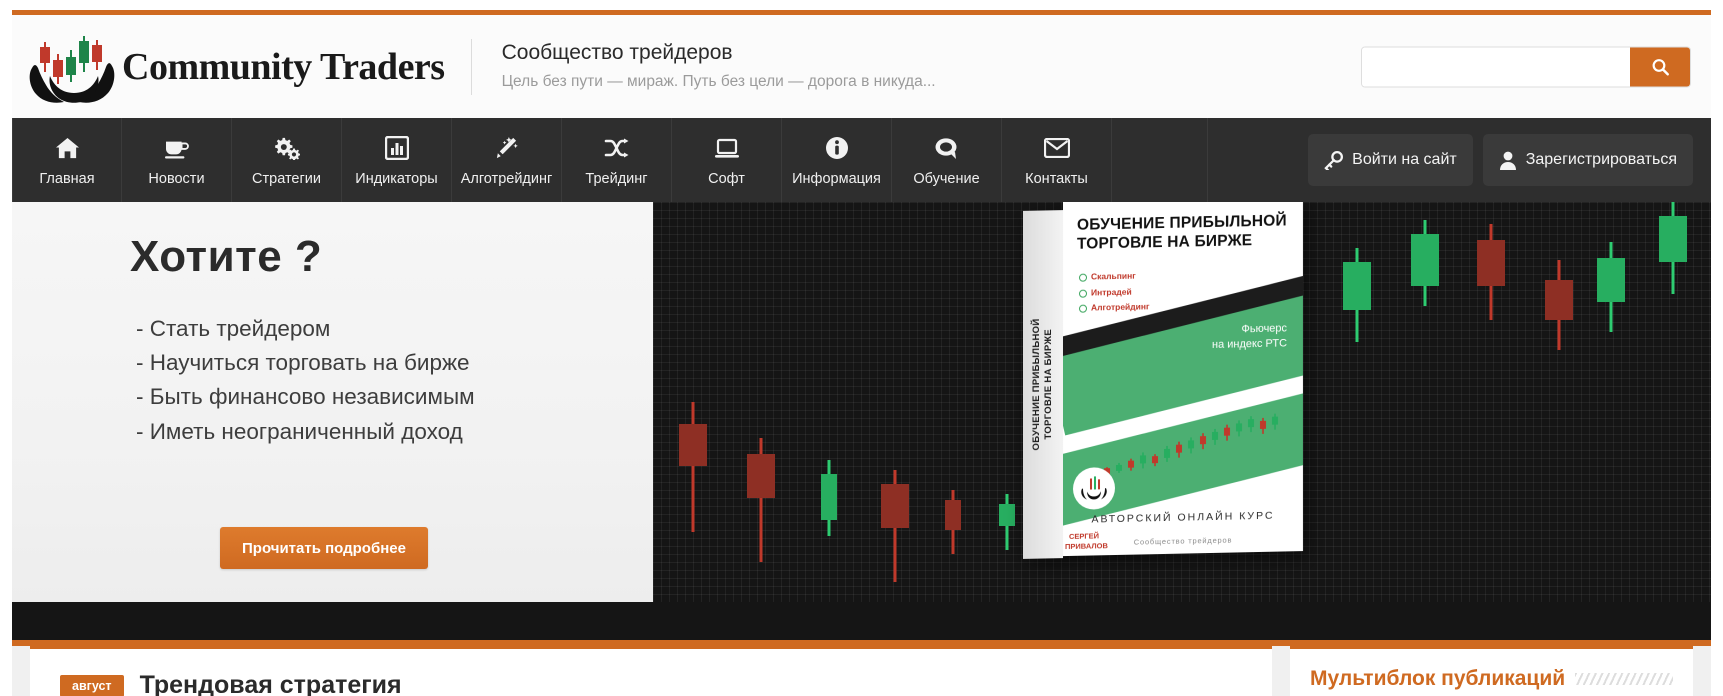  What do you see at coordinates (861, 621) in the screenshot?
I see `hero-bottom-band` at bounding box center [861, 621].